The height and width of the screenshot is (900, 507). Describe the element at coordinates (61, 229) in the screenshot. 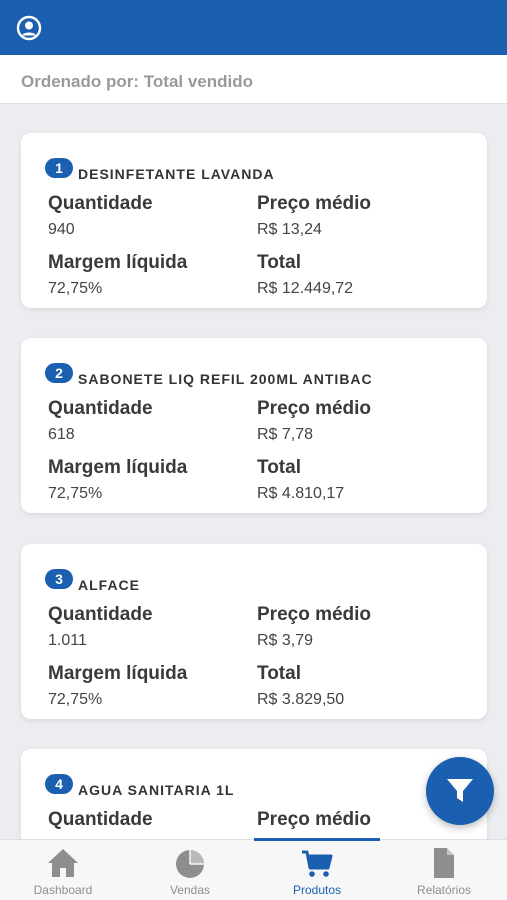

I see `quantity-value: 940` at that location.